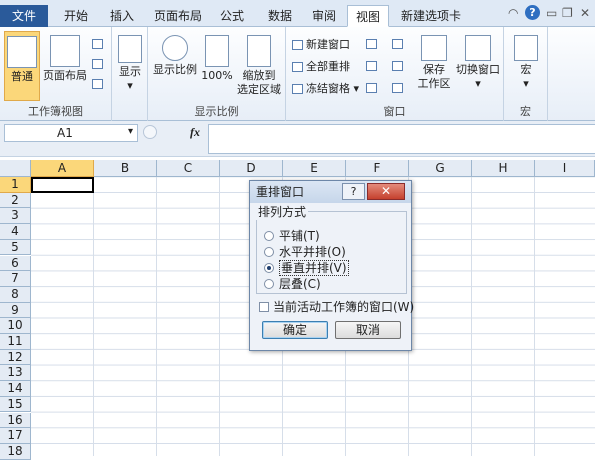  Describe the element at coordinates (353, 191) in the screenshot. I see `dialog-help-button: ?` at that location.